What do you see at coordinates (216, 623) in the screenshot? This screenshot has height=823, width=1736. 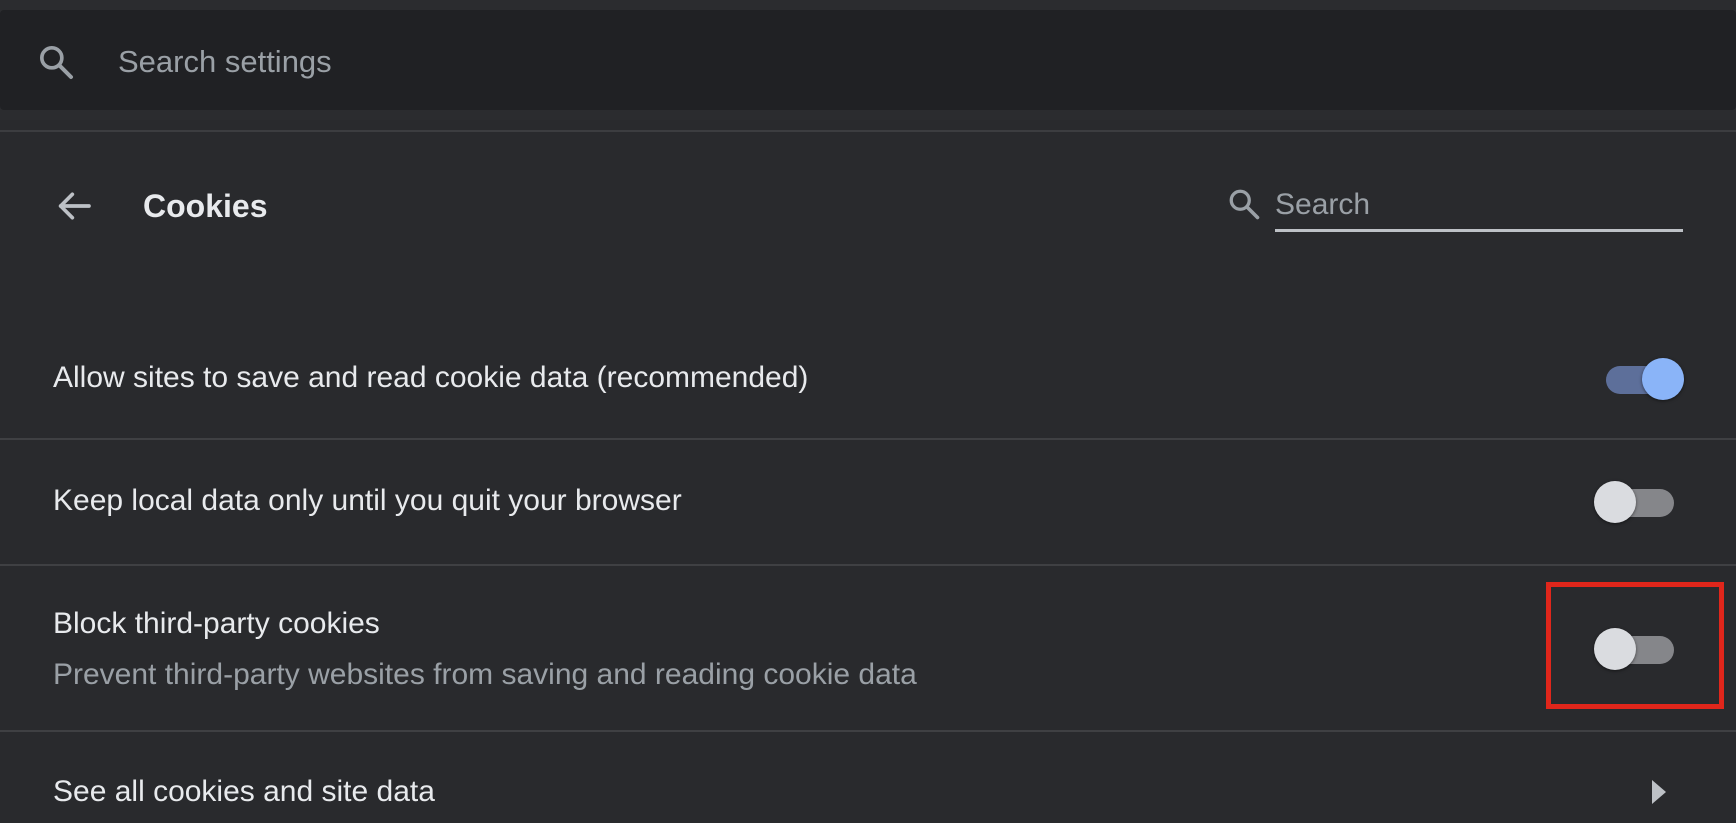 I see `setting-label: Block third-party cookies` at bounding box center [216, 623].